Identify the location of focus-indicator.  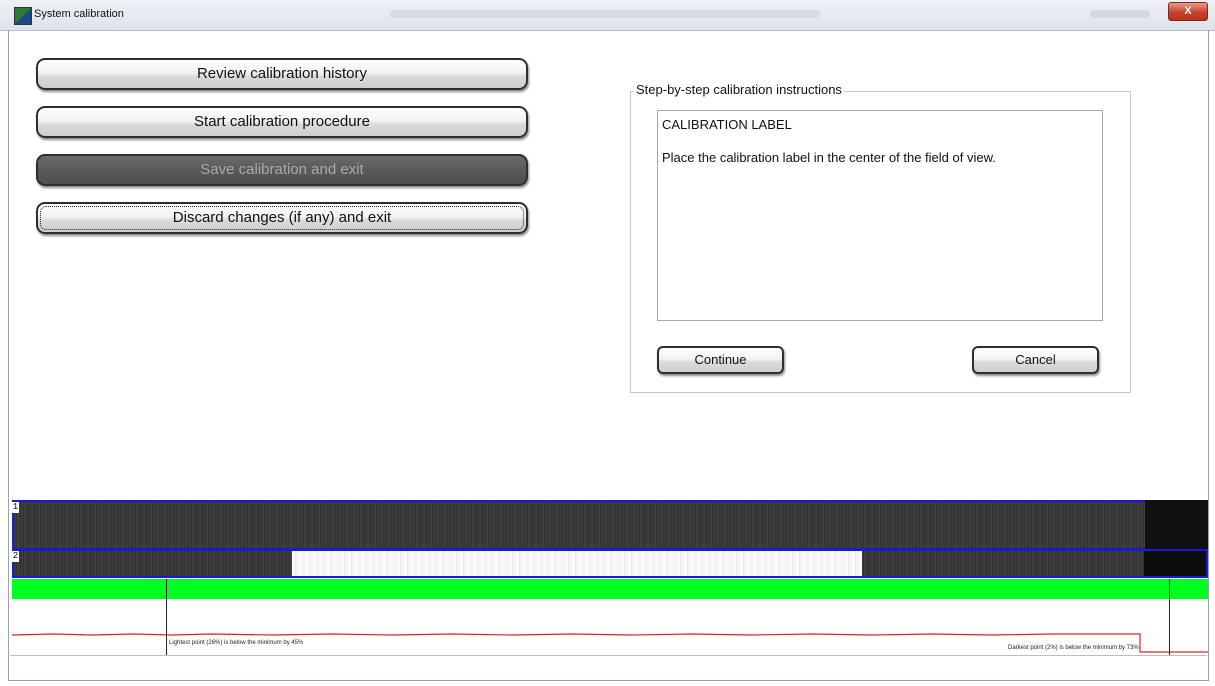
(282, 218).